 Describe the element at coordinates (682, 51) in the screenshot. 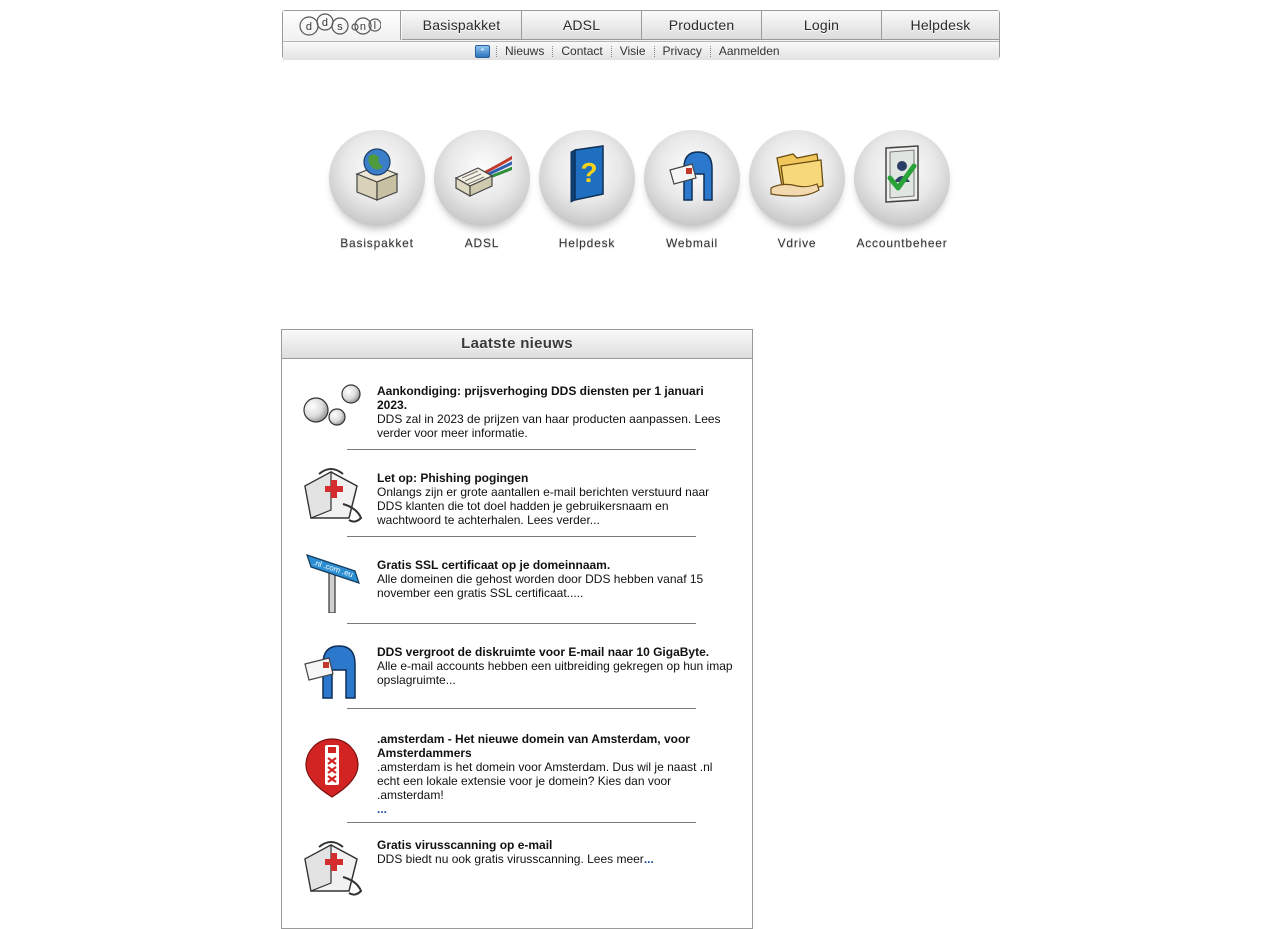

I see `sub-link-privacy: Privacy` at that location.